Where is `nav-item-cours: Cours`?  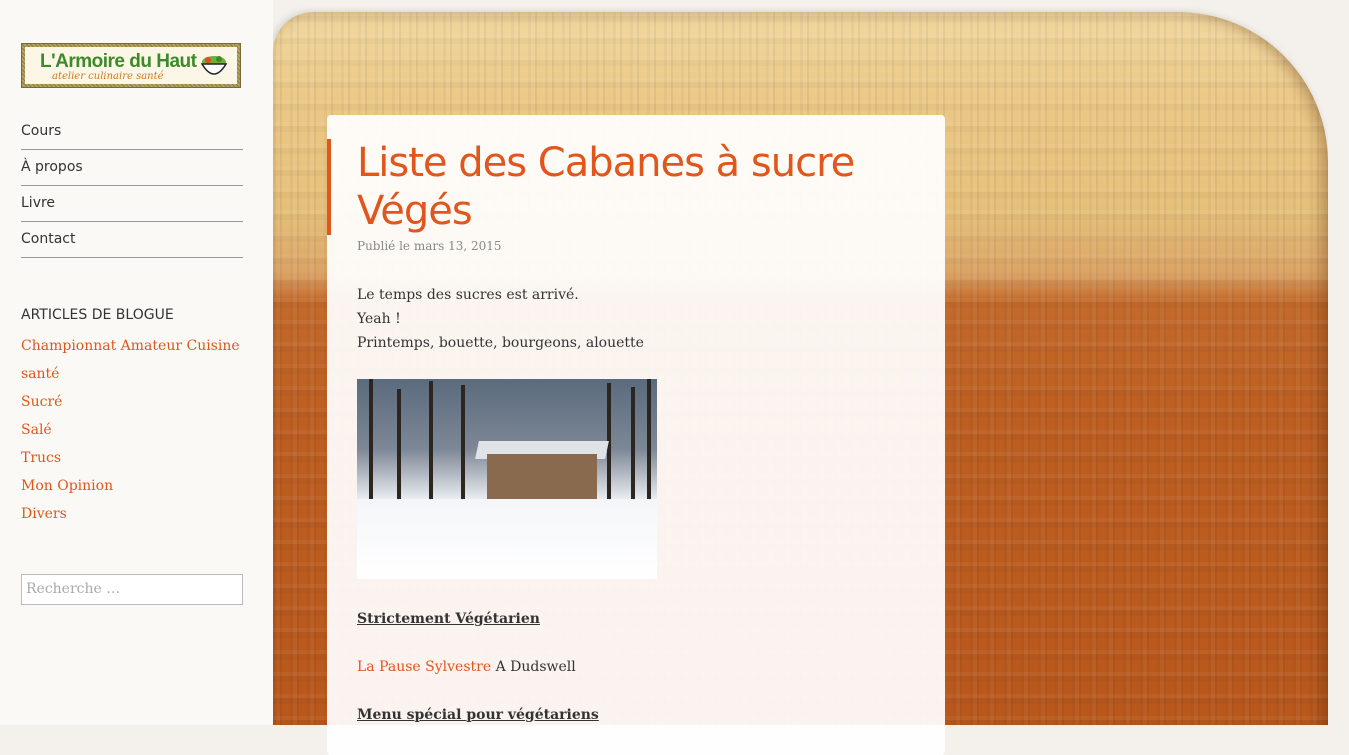 nav-item-cours: Cours is located at coordinates (132, 132).